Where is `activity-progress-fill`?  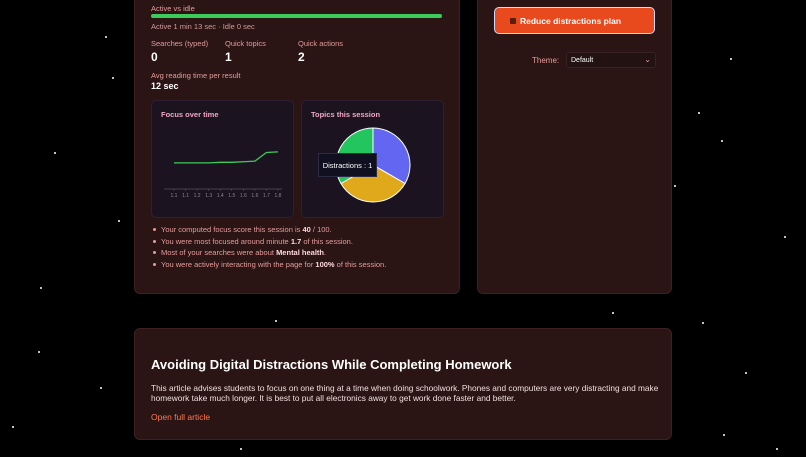
activity-progress-fill is located at coordinates (296, 16).